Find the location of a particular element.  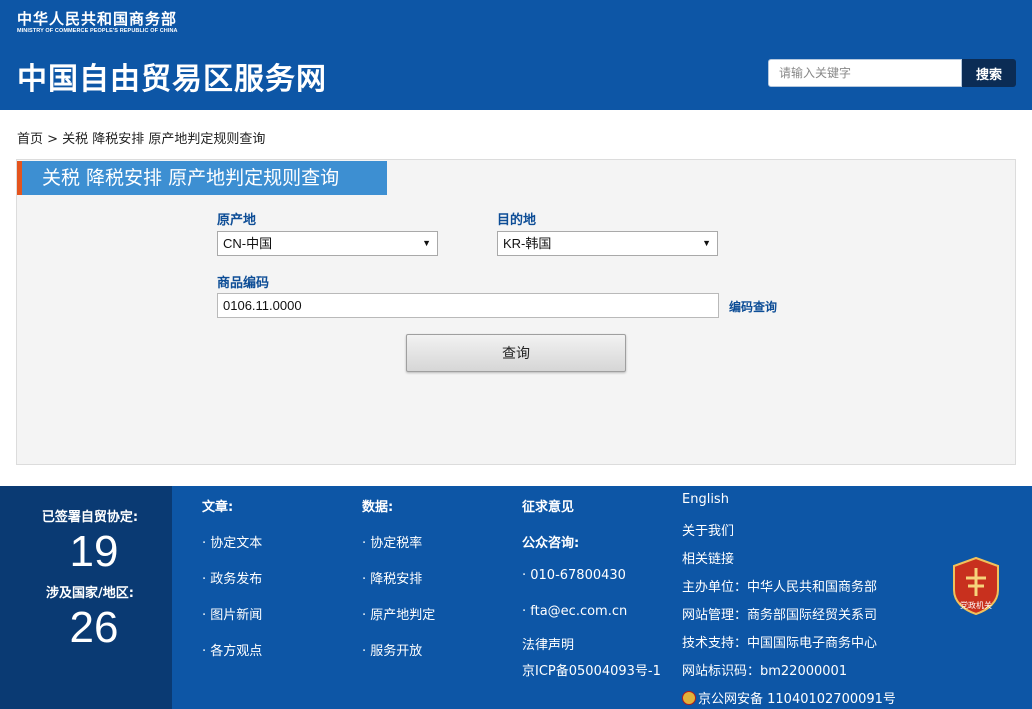

destination-select-value: KR-韩国 is located at coordinates (527, 243).